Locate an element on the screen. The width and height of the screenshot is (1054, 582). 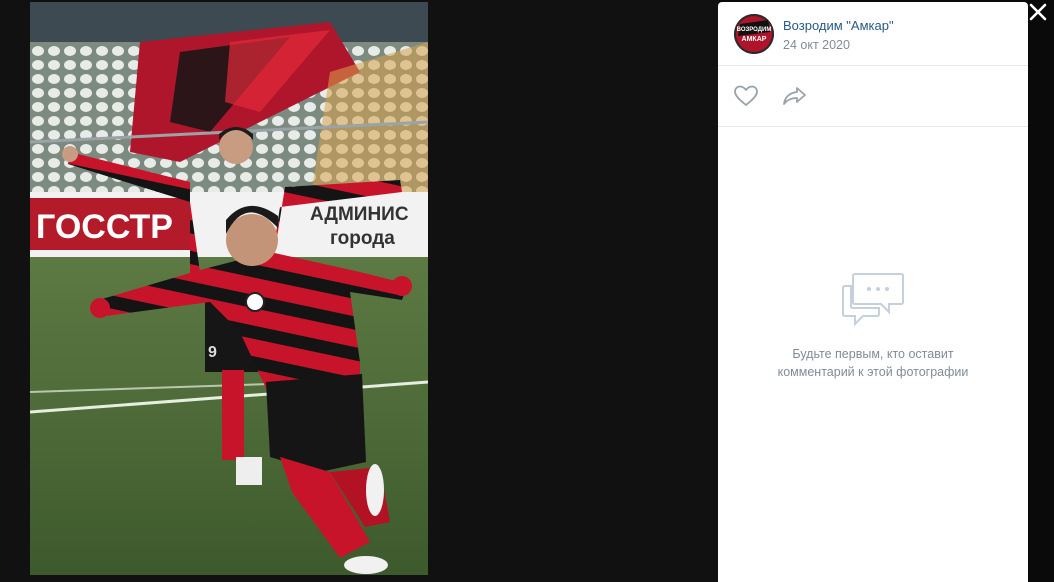
share-icon is located at coordinates (794, 96).